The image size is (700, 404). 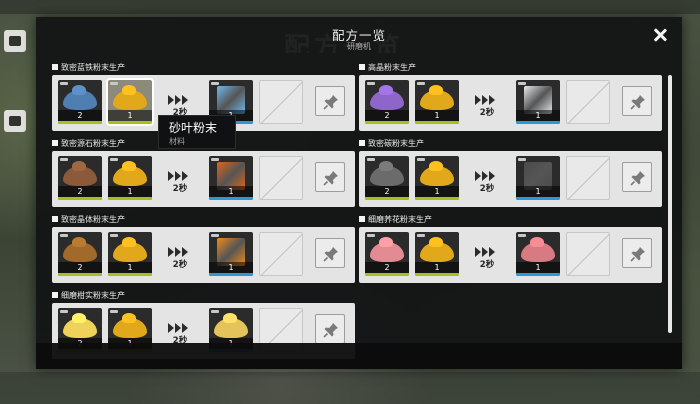 I want to click on scrollbar, so click(x=670, y=204).